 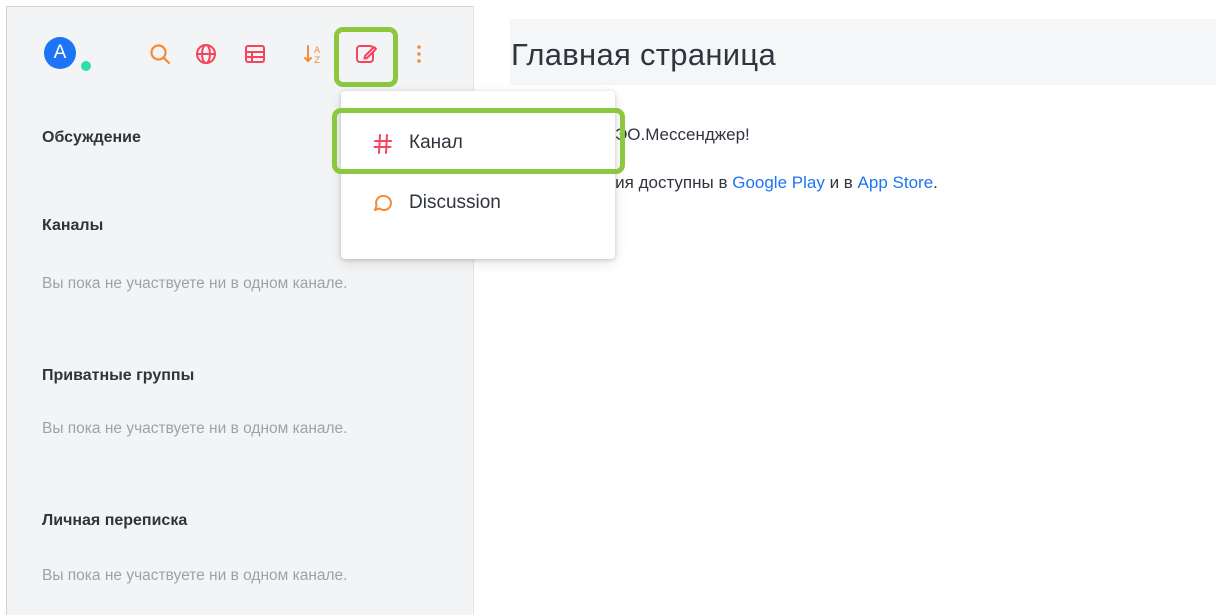 What do you see at coordinates (195, 428) in the screenshot?
I see `private-groups-empty-text: Вы пока не участвуете ни в одном канале.` at bounding box center [195, 428].